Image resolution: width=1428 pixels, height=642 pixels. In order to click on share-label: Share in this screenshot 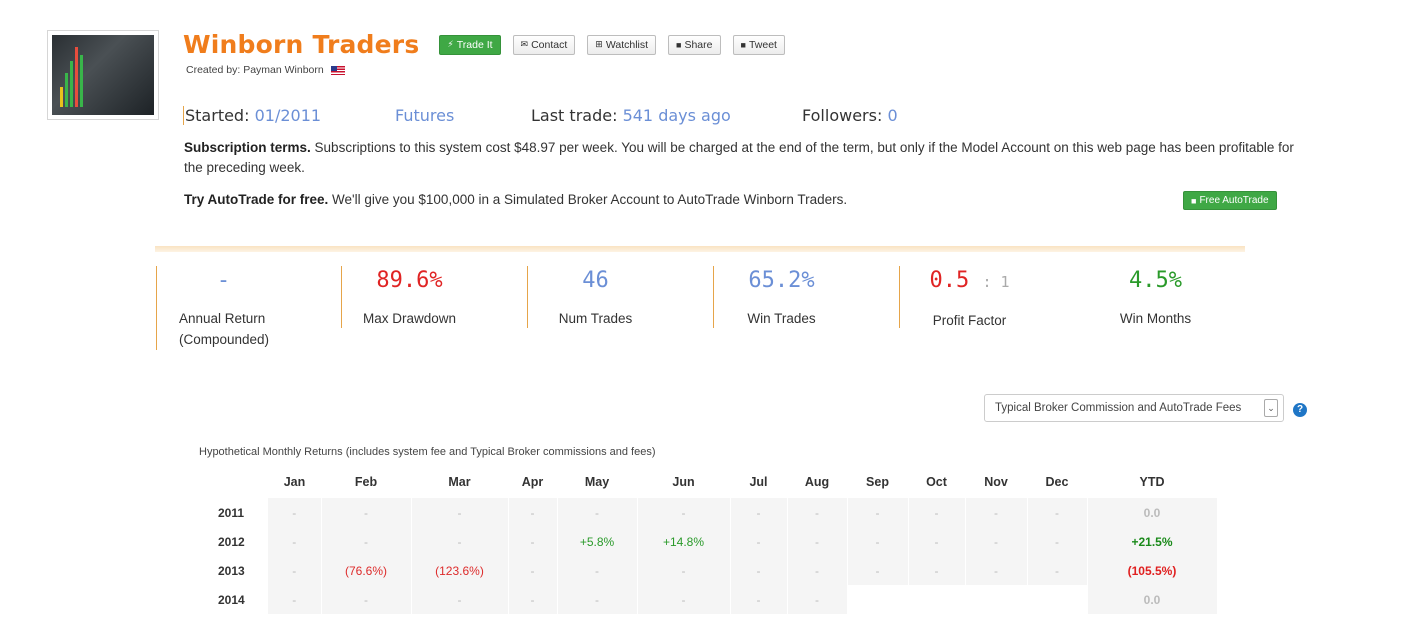, I will do `click(698, 44)`.